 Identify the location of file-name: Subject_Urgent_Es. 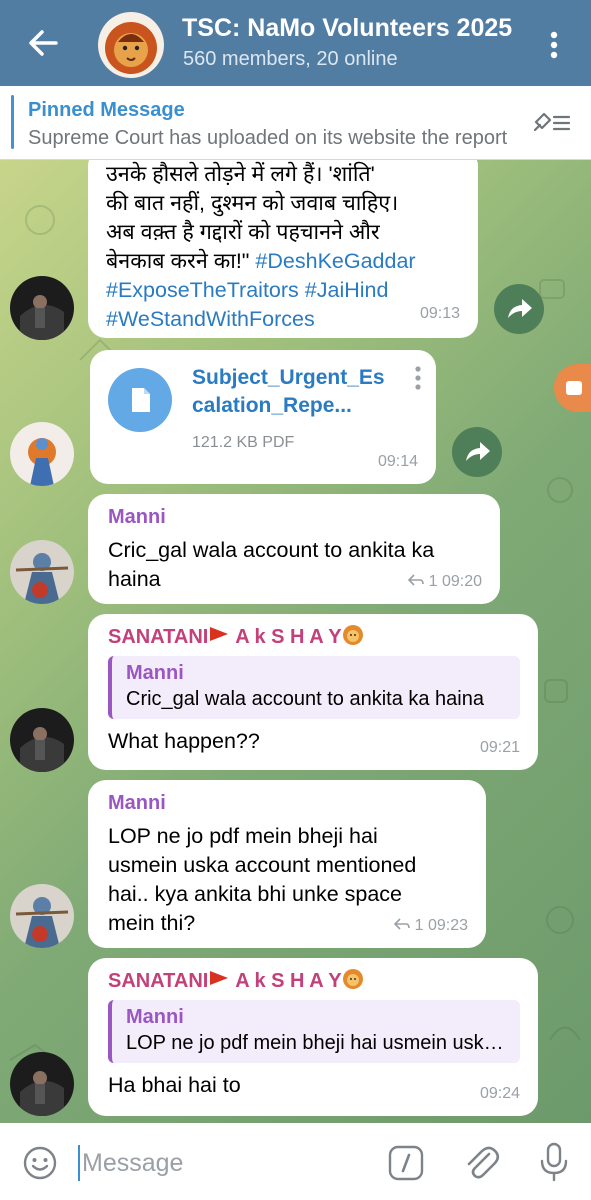
(288, 378).